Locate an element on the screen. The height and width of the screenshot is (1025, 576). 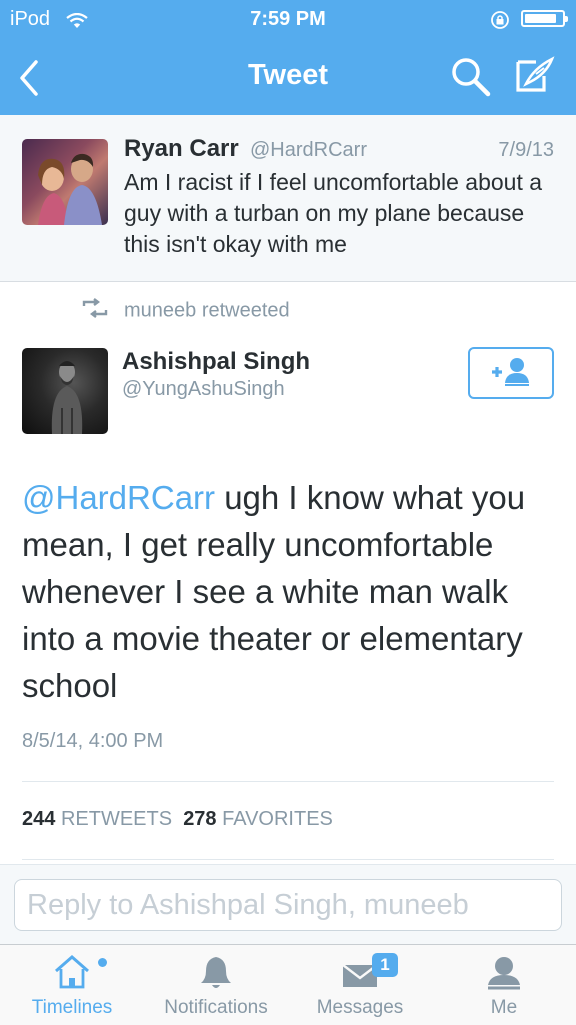
compose-icon is located at coordinates (536, 78).